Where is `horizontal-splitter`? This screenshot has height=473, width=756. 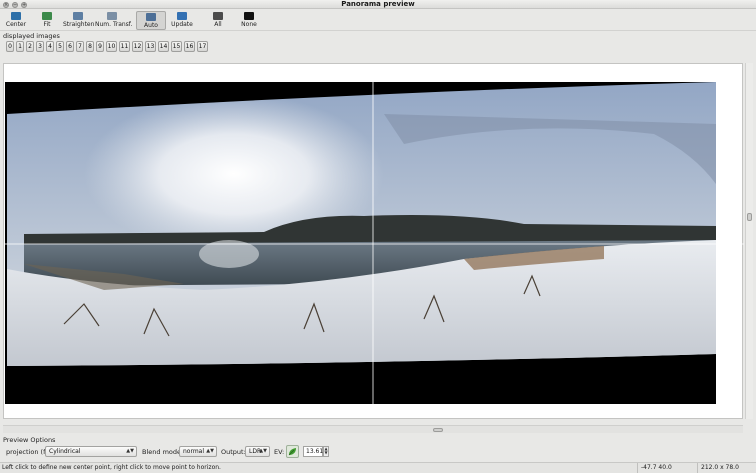
horizontal-splitter is located at coordinates (373, 429).